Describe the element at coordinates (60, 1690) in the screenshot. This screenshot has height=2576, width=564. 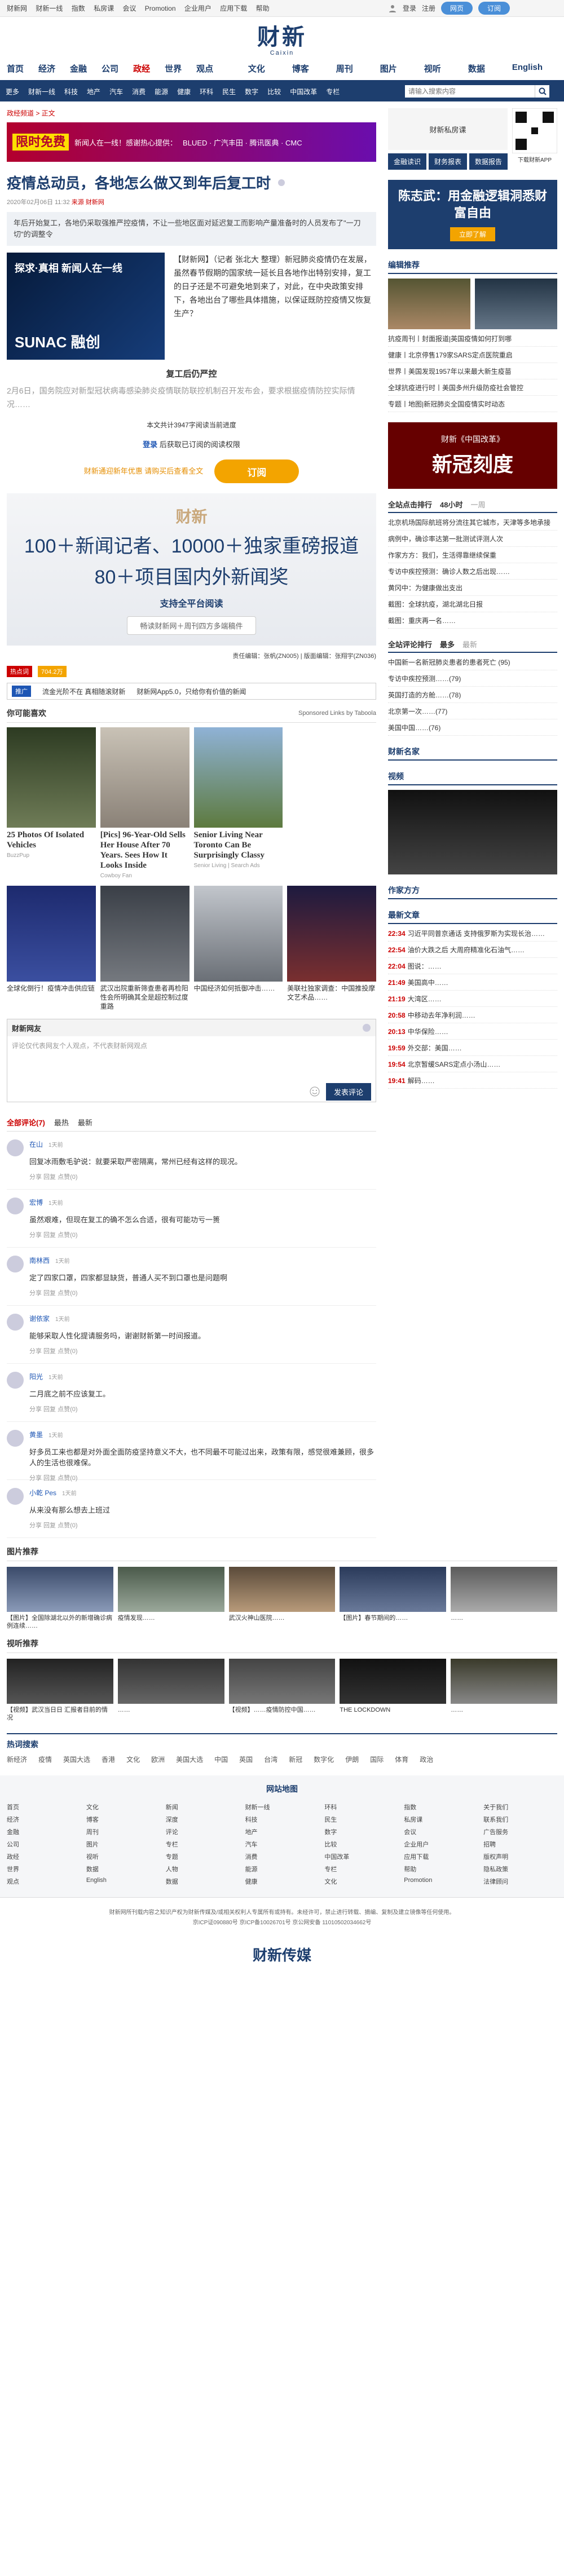
I see `video-item: 【视频】武汉当日日 汇报者目前的情况` at that location.